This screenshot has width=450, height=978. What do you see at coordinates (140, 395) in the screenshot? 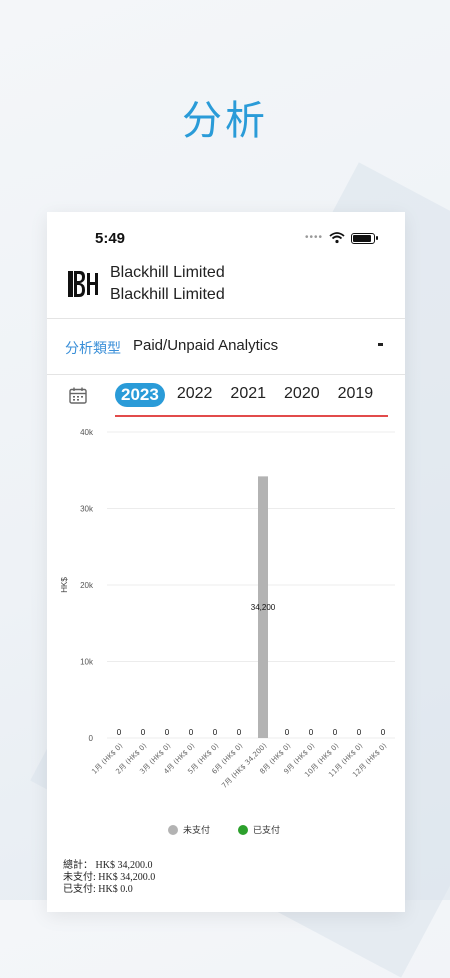
I see `year-tab-2023: 2023` at bounding box center [140, 395].